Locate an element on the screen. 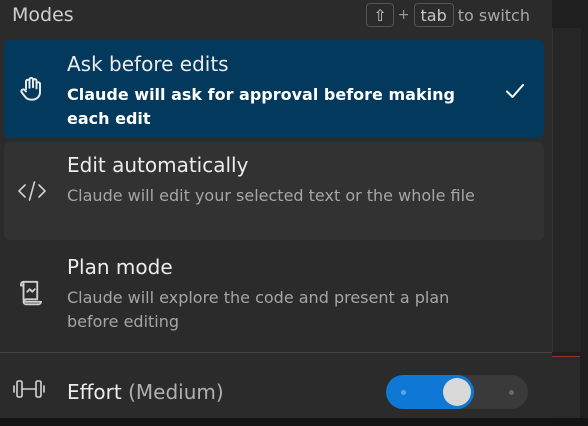 The height and width of the screenshot is (426, 588). mode-title: Ask before edits is located at coordinates (148, 64).